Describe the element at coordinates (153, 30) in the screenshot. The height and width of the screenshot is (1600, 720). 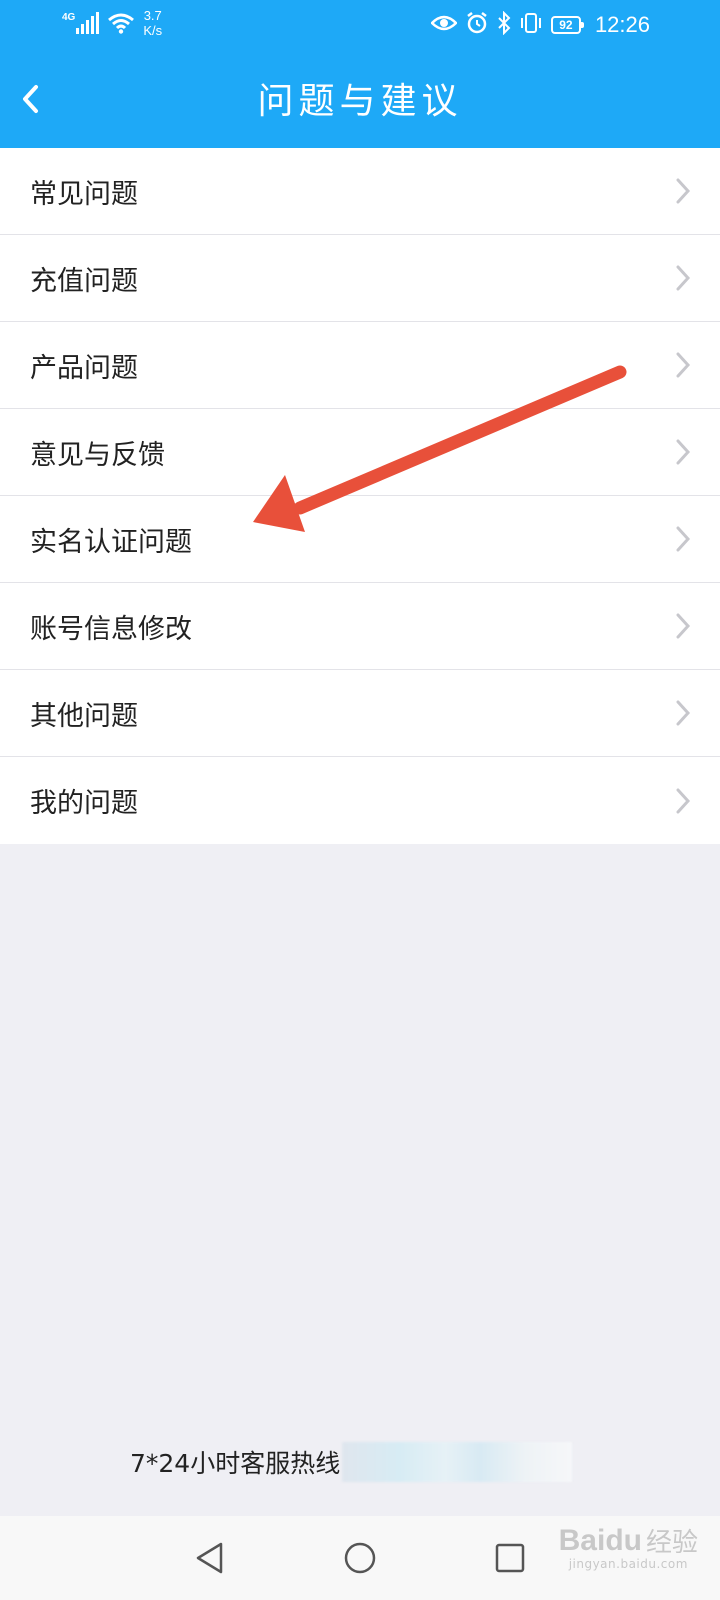
I see `speed-unit: K/s` at that location.